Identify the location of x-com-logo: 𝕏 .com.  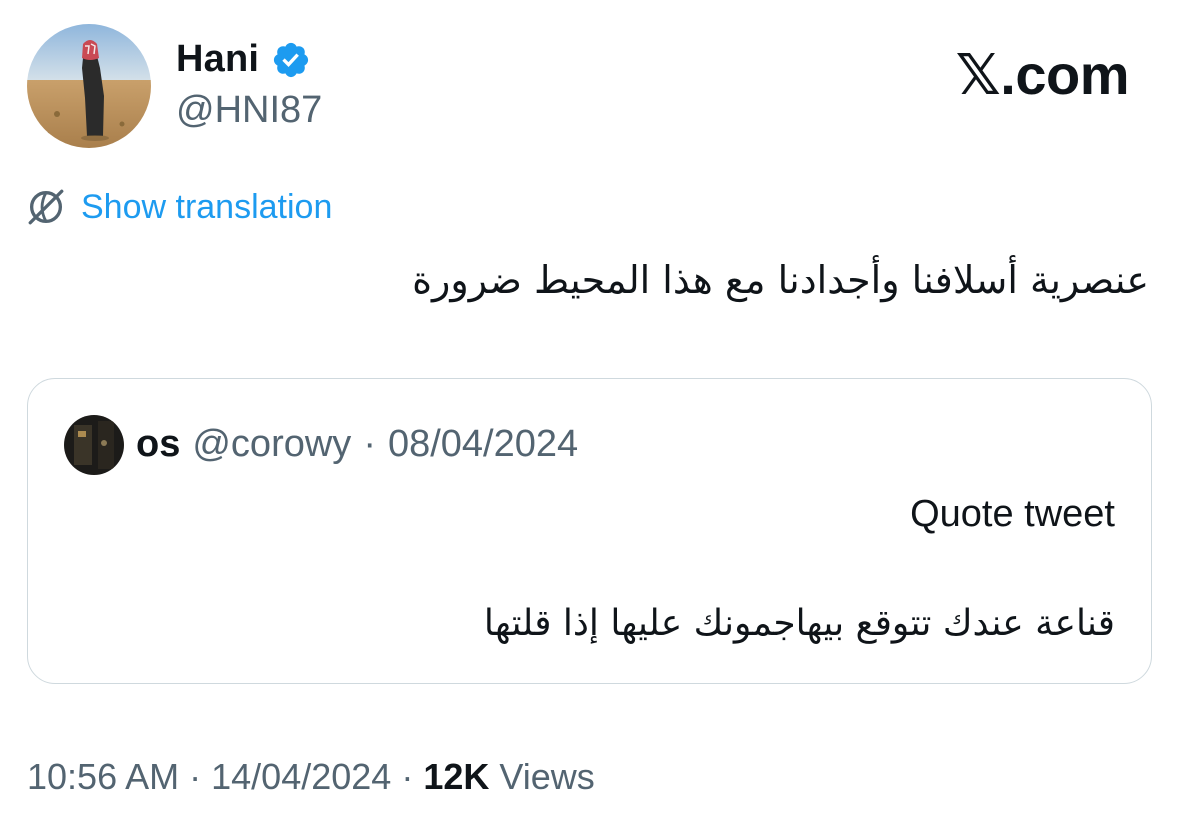
(1042, 75).